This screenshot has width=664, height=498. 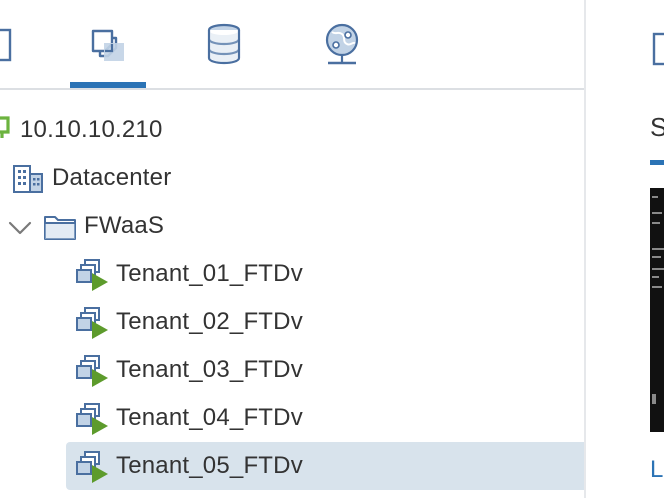 I want to click on tree-node-vcenter: 10.10.10.210, so click(x=292, y=130).